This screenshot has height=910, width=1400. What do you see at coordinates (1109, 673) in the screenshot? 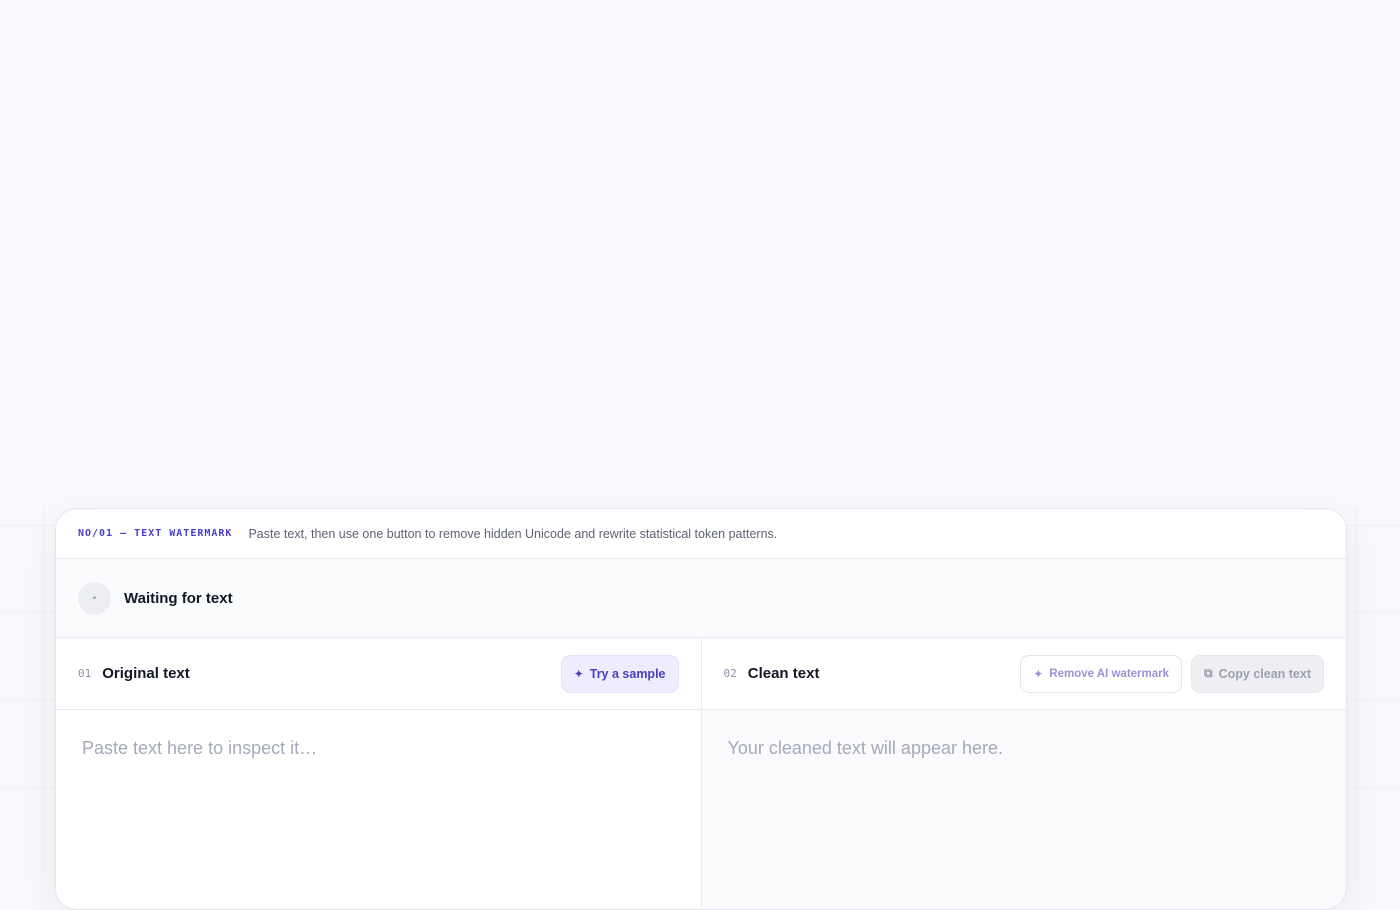
I see `remove-watermark-label: Remove AI watermark` at bounding box center [1109, 673].